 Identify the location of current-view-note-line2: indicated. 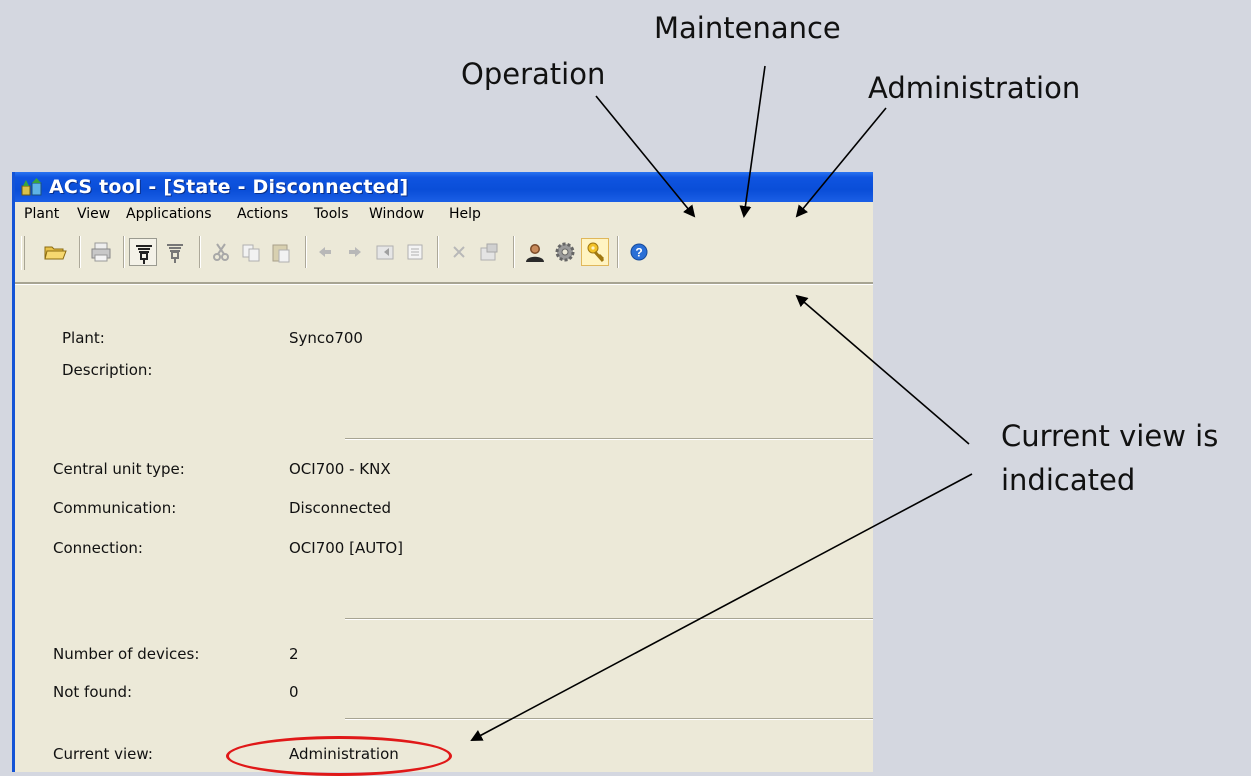
(1068, 480).